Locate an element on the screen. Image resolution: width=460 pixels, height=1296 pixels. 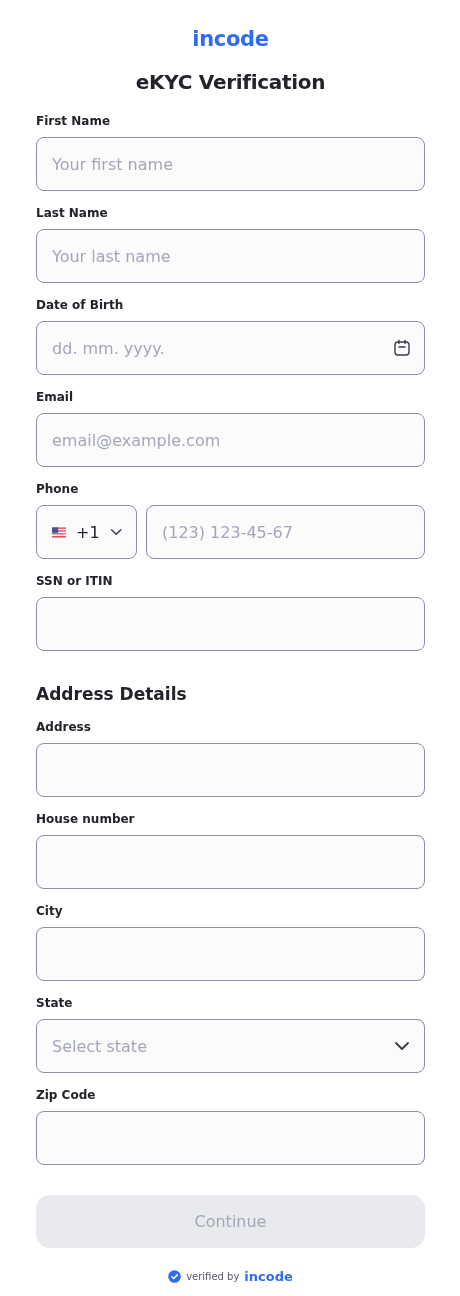
field-label: Phone is located at coordinates (58, 489).